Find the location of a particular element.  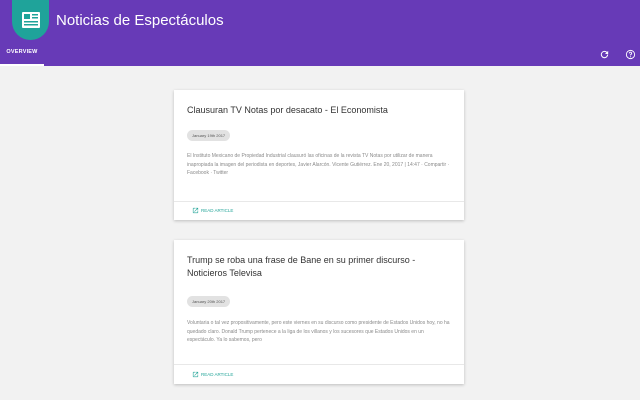

info-button is located at coordinates (630, 54).